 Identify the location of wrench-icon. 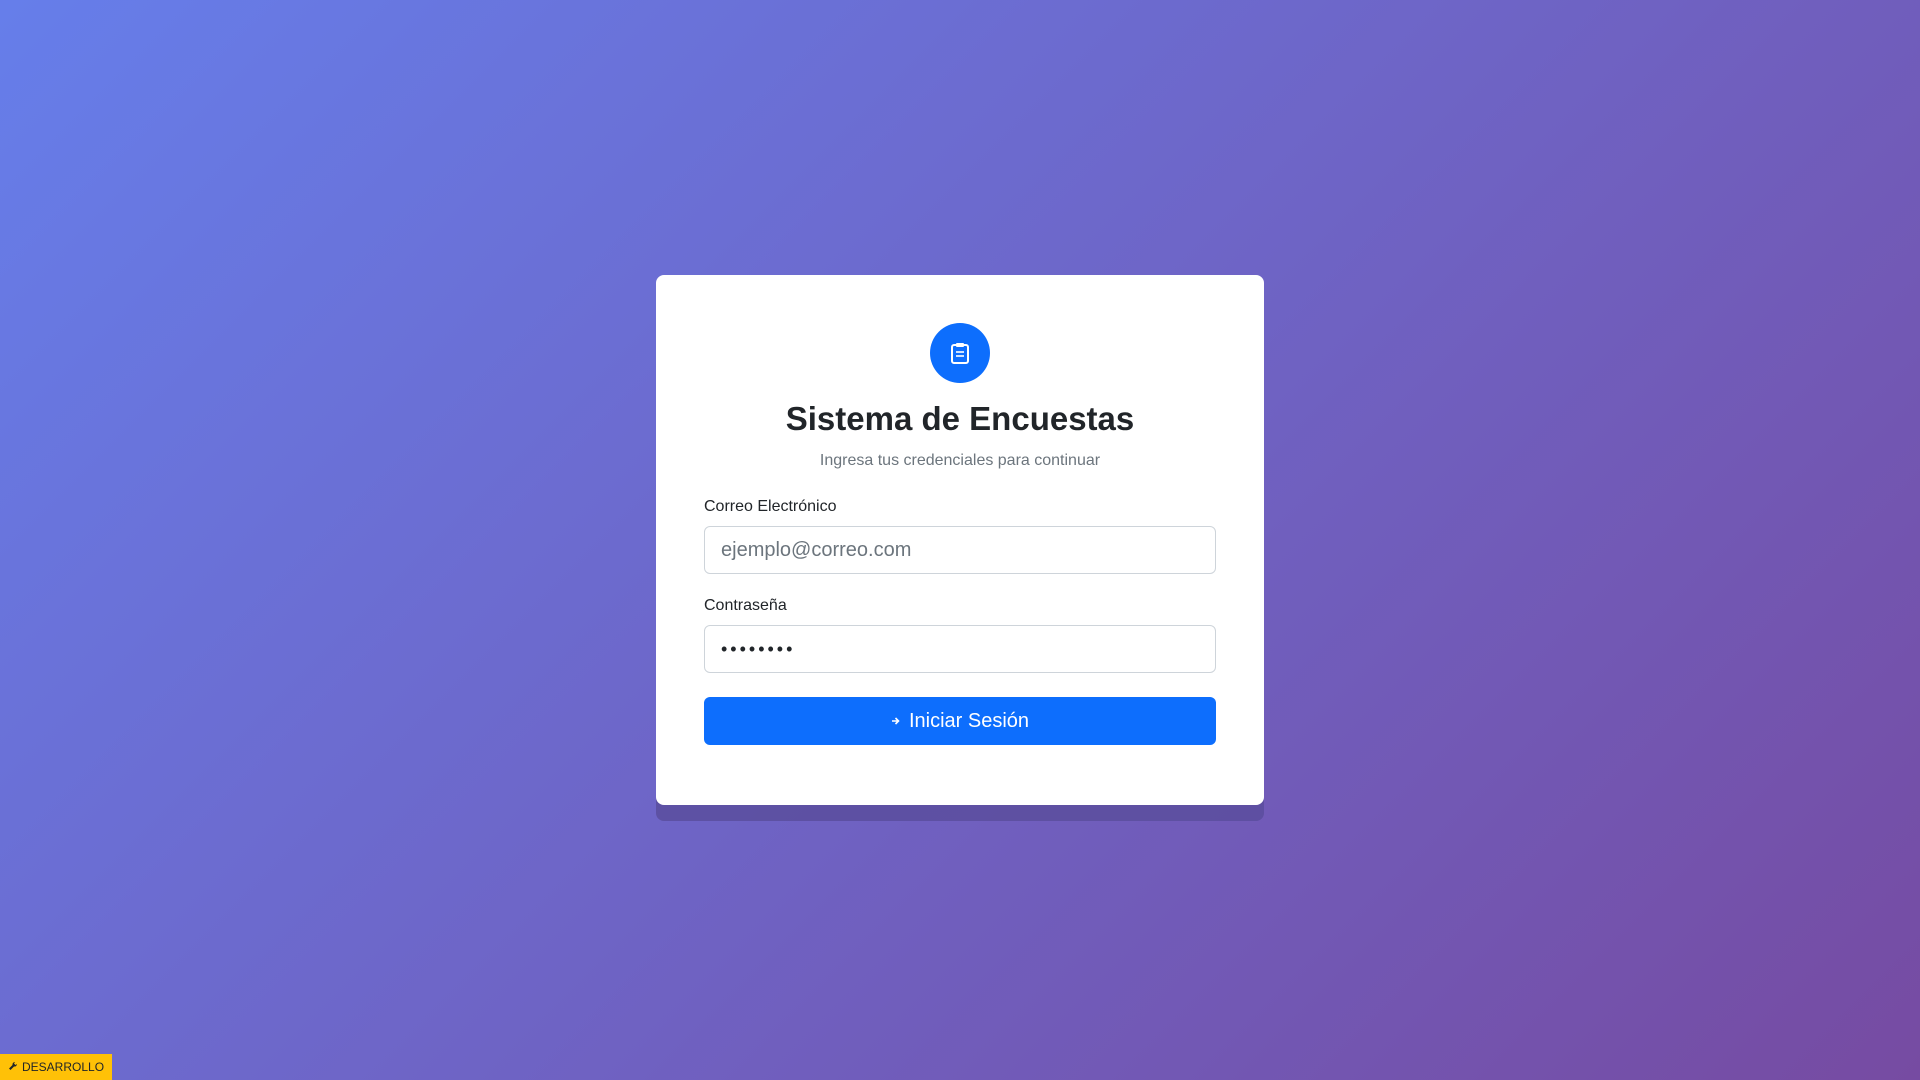
(13, 1067).